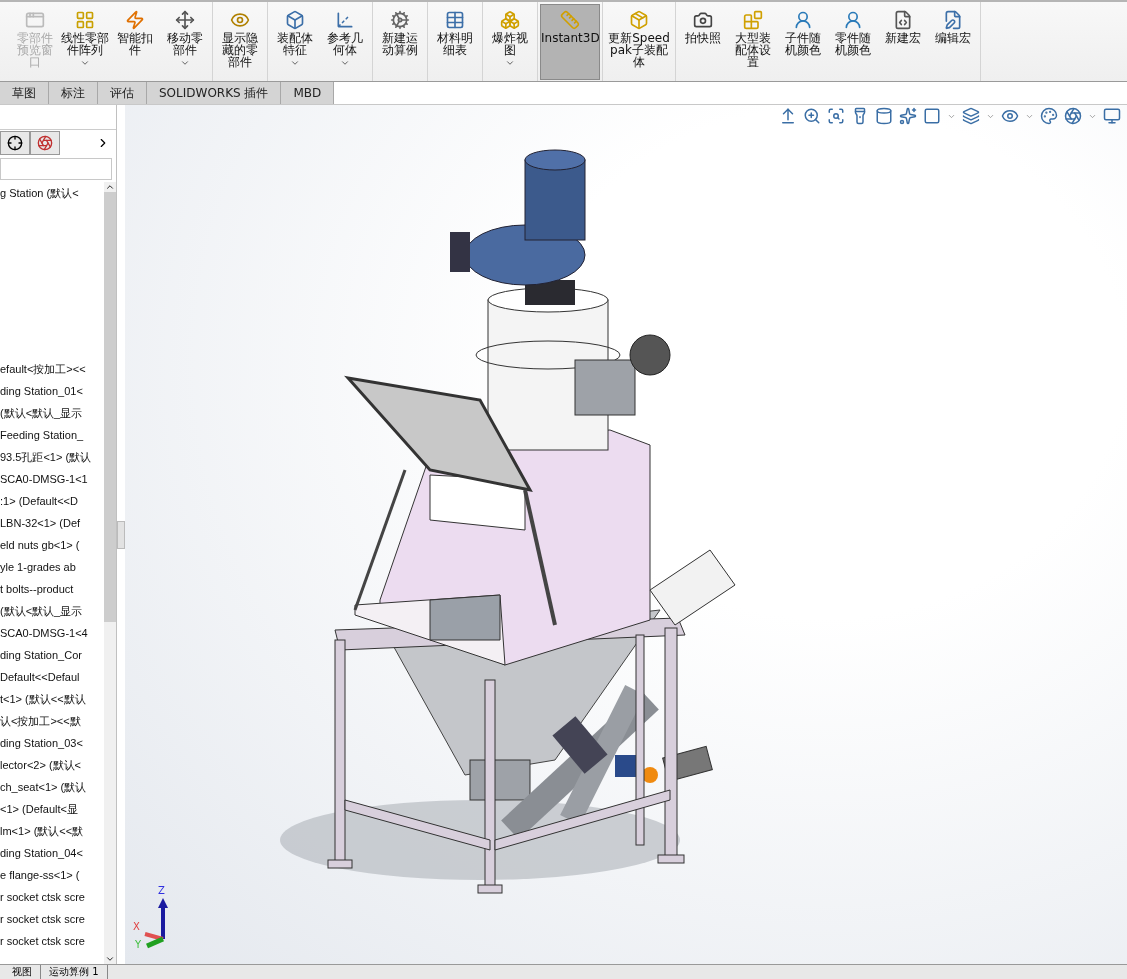 The width and height of the screenshot is (1127, 979). I want to click on tree-item: lector<2> (默认<, so click(40, 765).